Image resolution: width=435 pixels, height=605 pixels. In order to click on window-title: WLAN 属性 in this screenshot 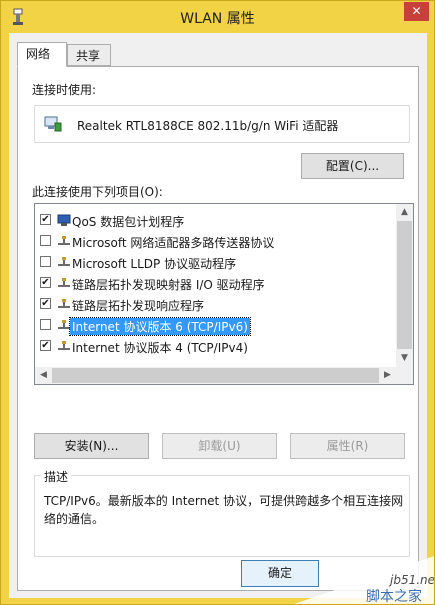, I will do `click(217, 19)`.